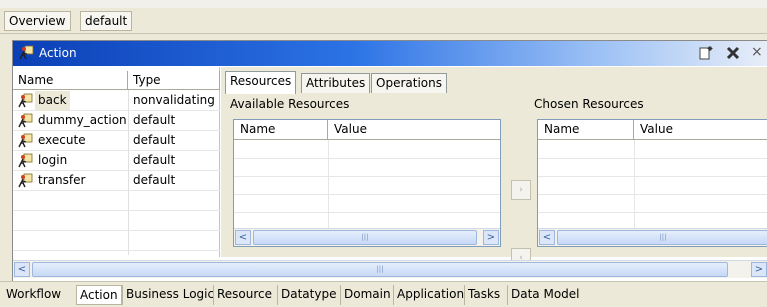  Describe the element at coordinates (383, 21) in the screenshot. I see `editor-tab-bar: Overview default` at that location.